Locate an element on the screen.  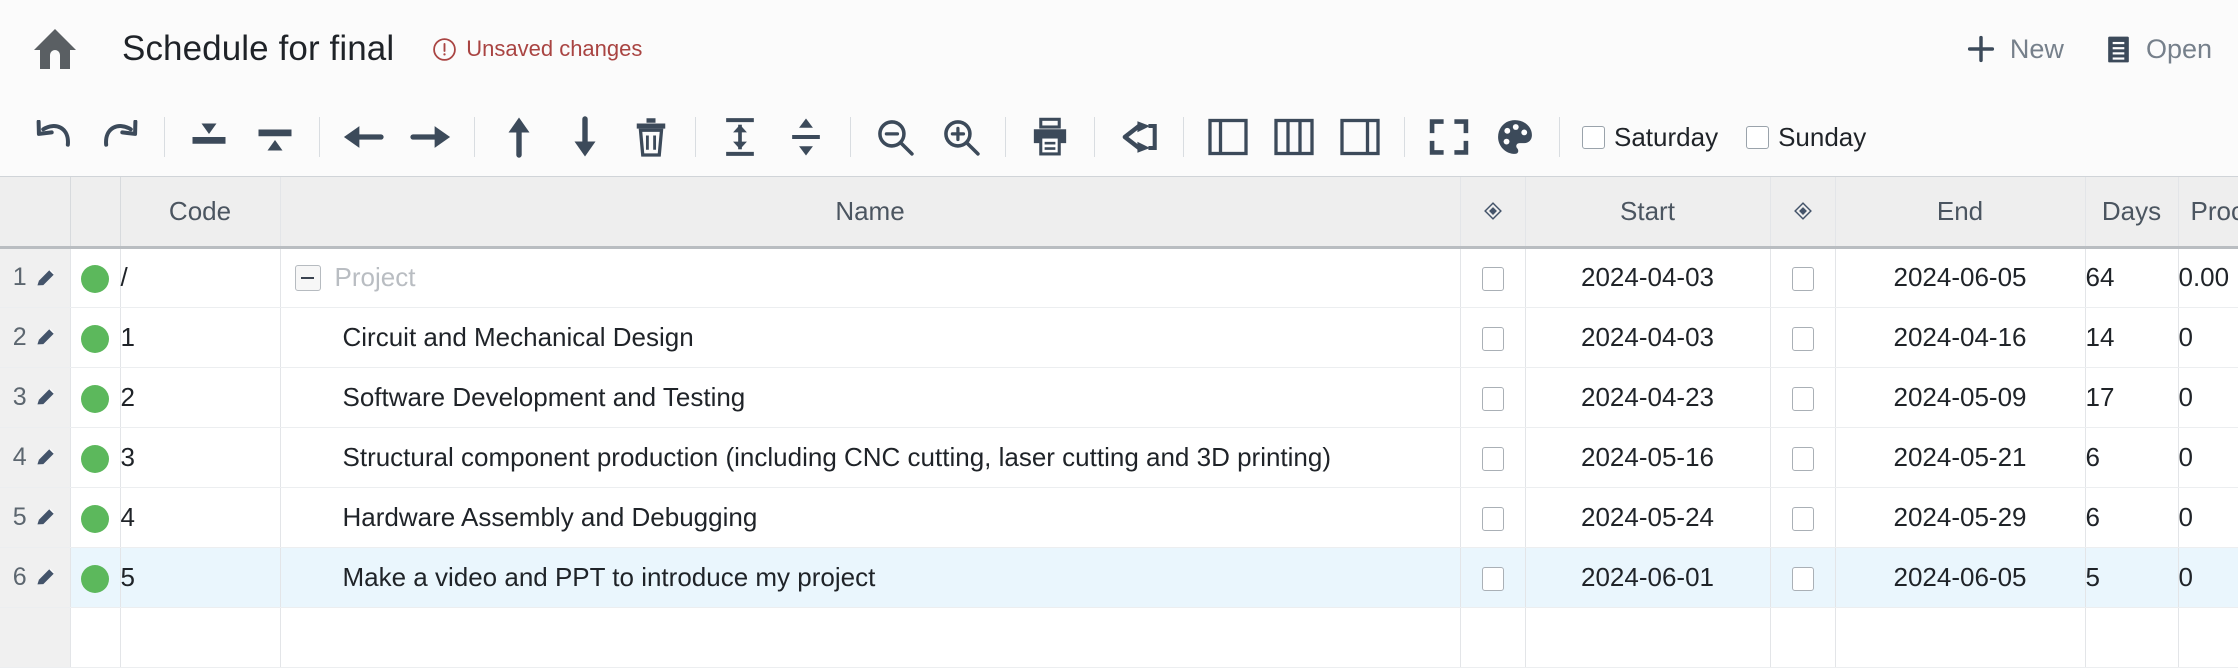
cell-start-date: 2024-06-01 is located at coordinates (1648, 577).